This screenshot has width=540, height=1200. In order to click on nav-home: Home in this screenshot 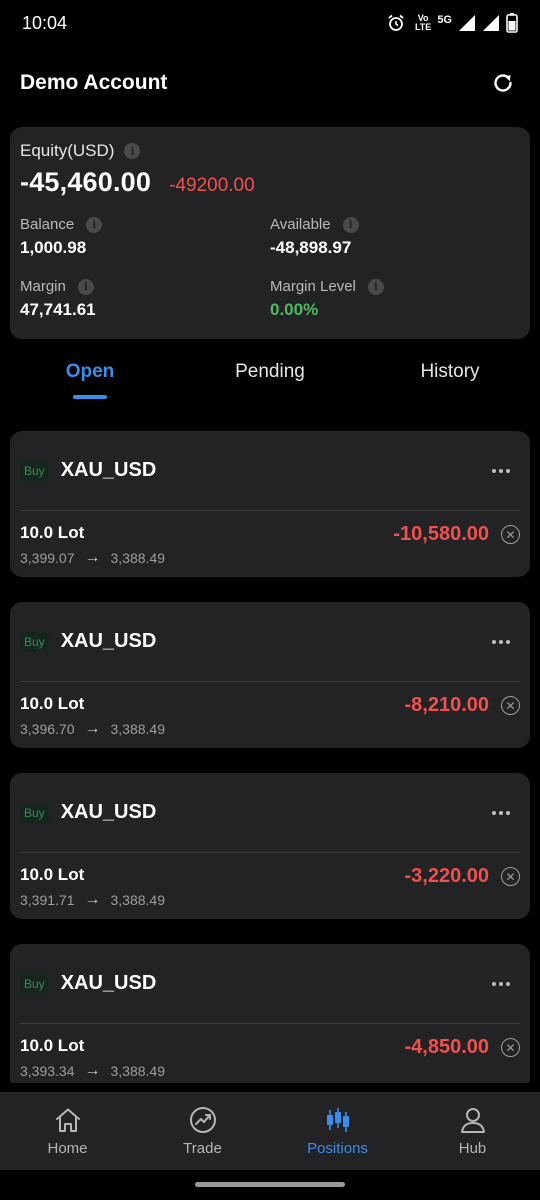, I will do `click(67, 1131)`.